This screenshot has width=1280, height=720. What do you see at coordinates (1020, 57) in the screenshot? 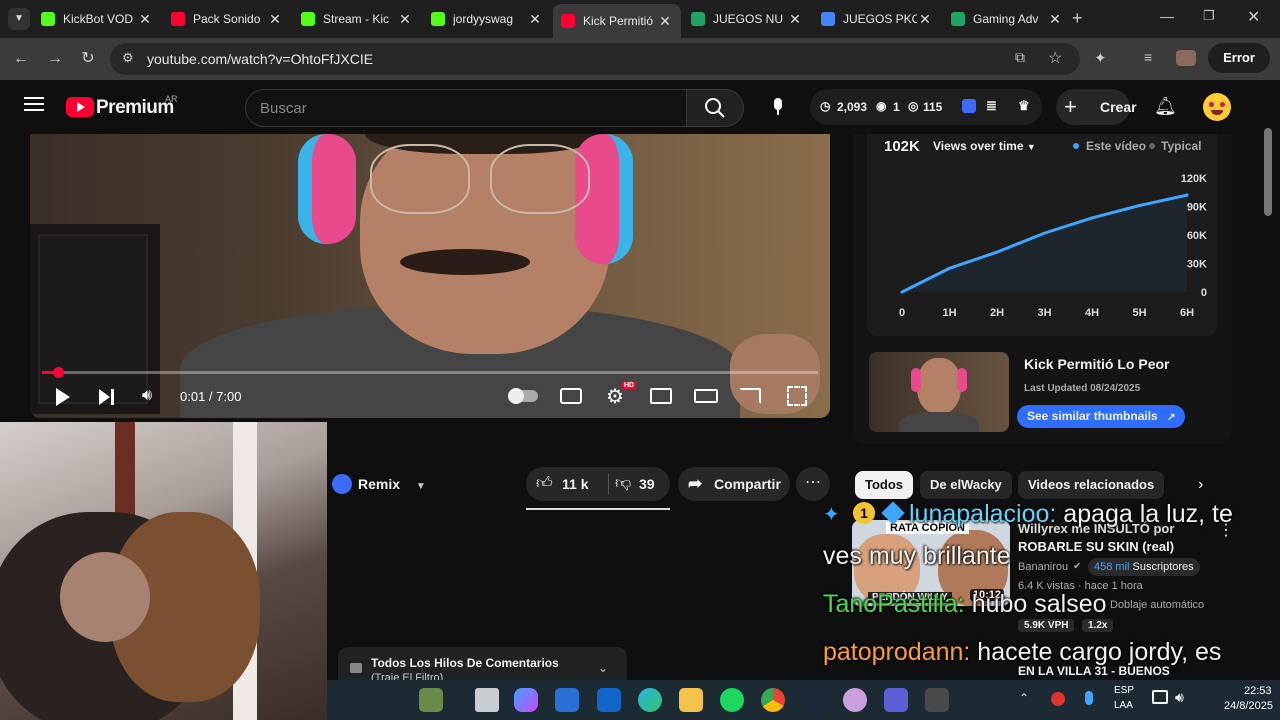
I see `install-icon: ⧉` at bounding box center [1020, 57].